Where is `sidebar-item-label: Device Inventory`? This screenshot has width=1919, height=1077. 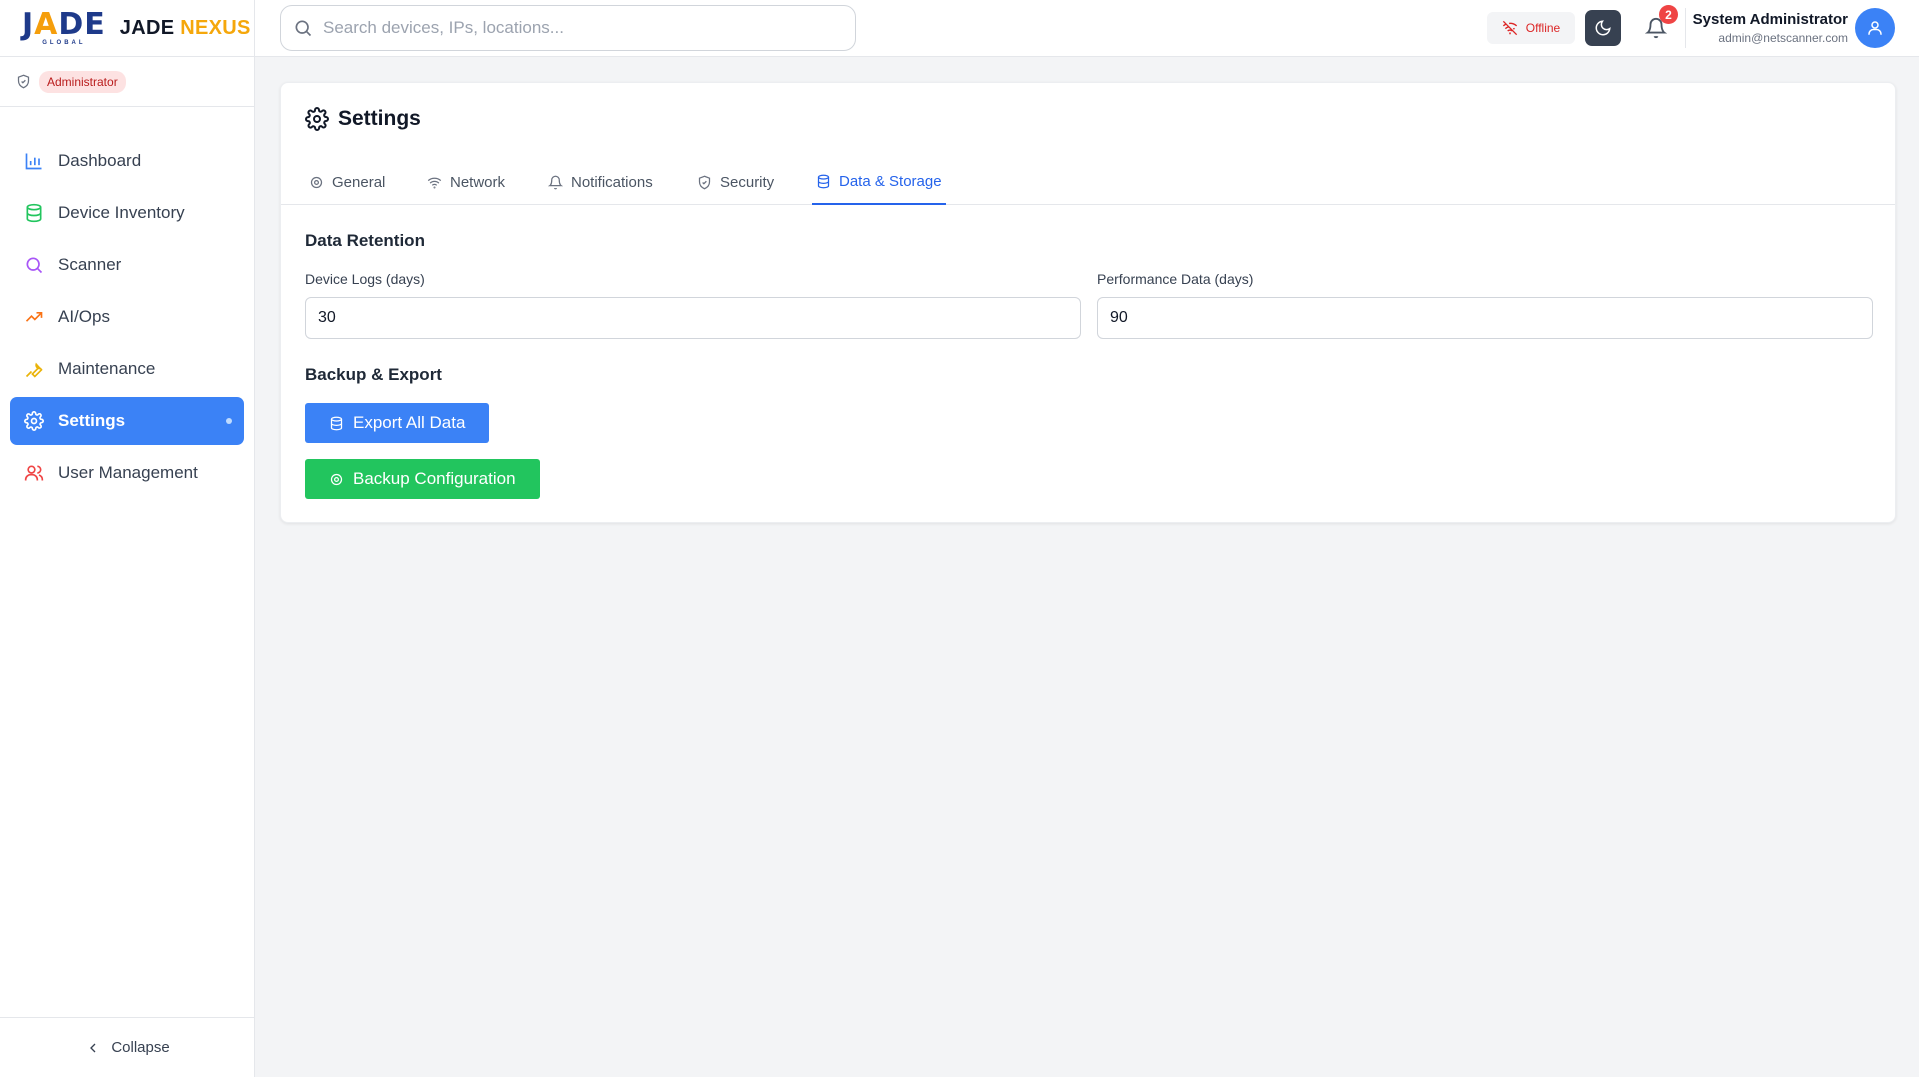
sidebar-item-label: Device Inventory is located at coordinates (121, 212).